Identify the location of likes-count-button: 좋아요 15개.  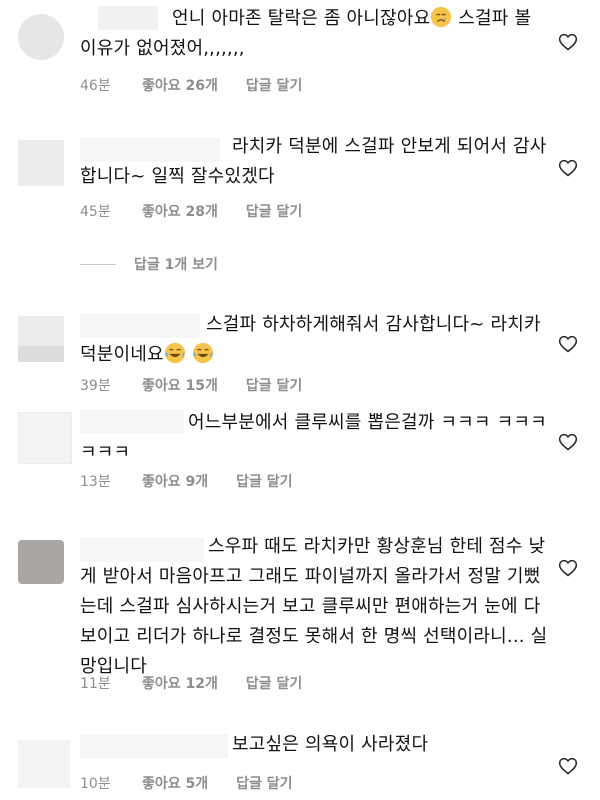
(180, 385).